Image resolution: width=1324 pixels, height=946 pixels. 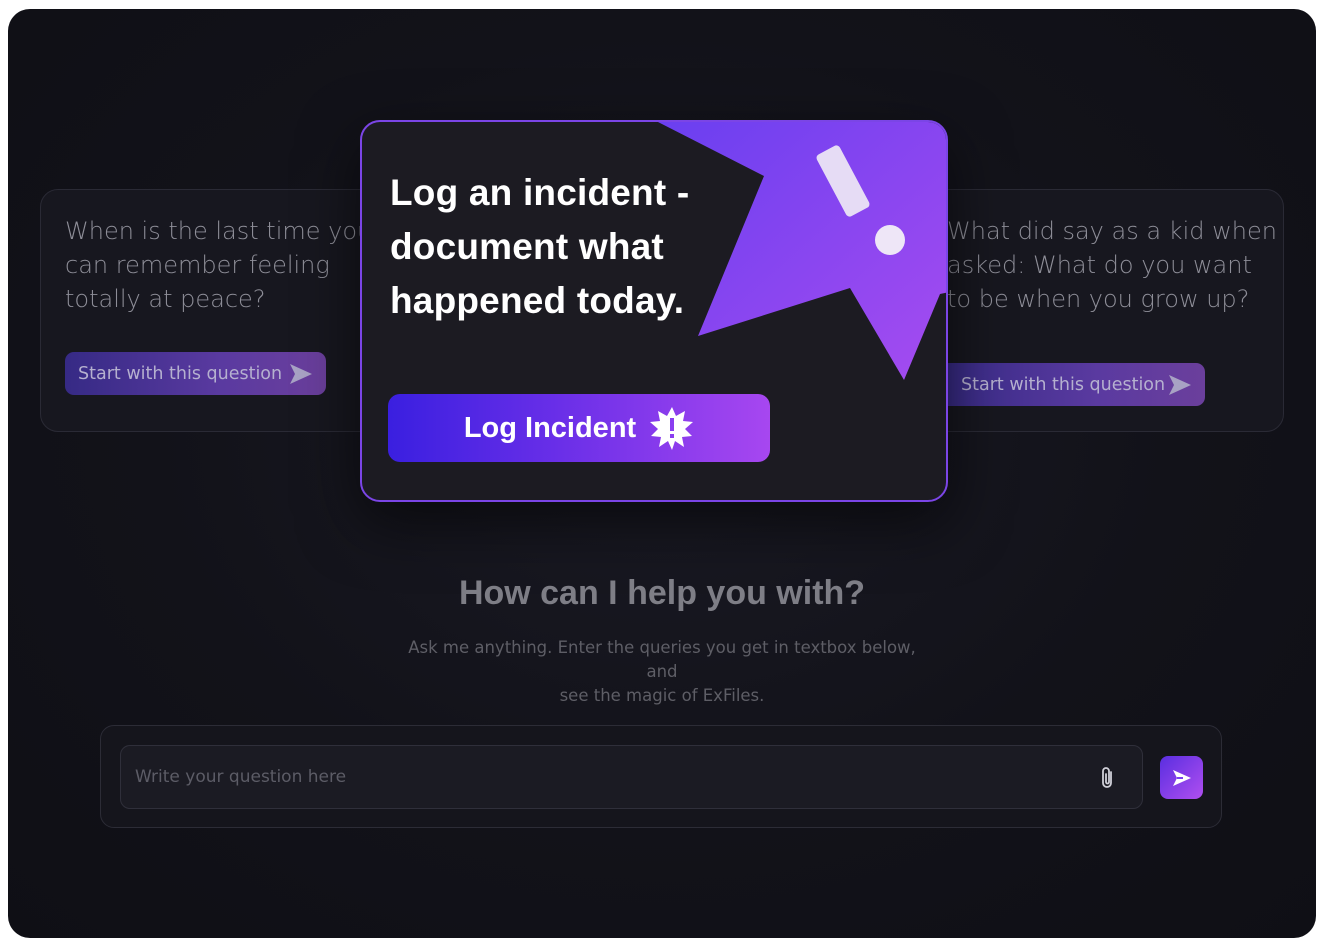 I want to click on send-button, so click(x=1181, y=777).